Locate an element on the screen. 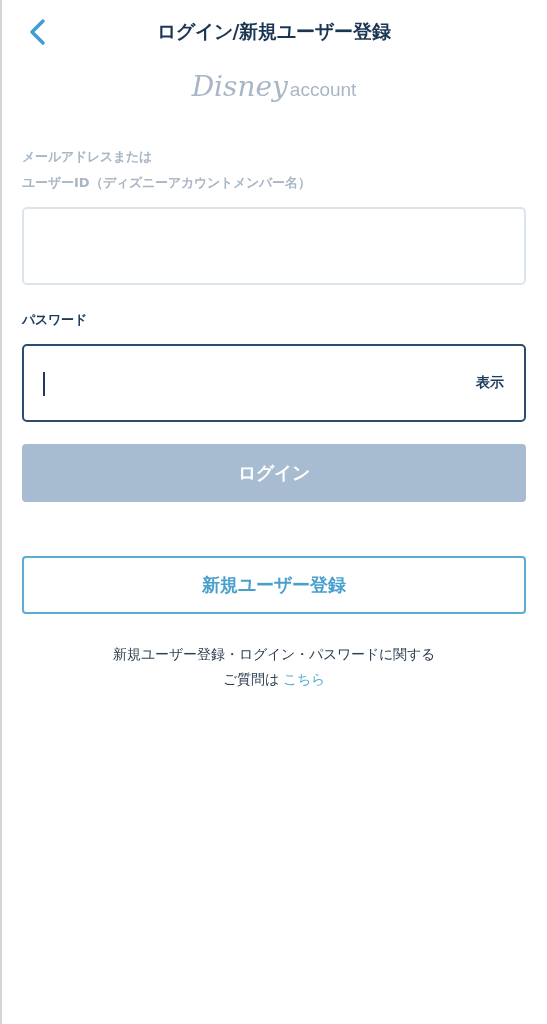 The height and width of the screenshot is (1024, 547). register-button: 新規ユーザー登録 is located at coordinates (274, 585).